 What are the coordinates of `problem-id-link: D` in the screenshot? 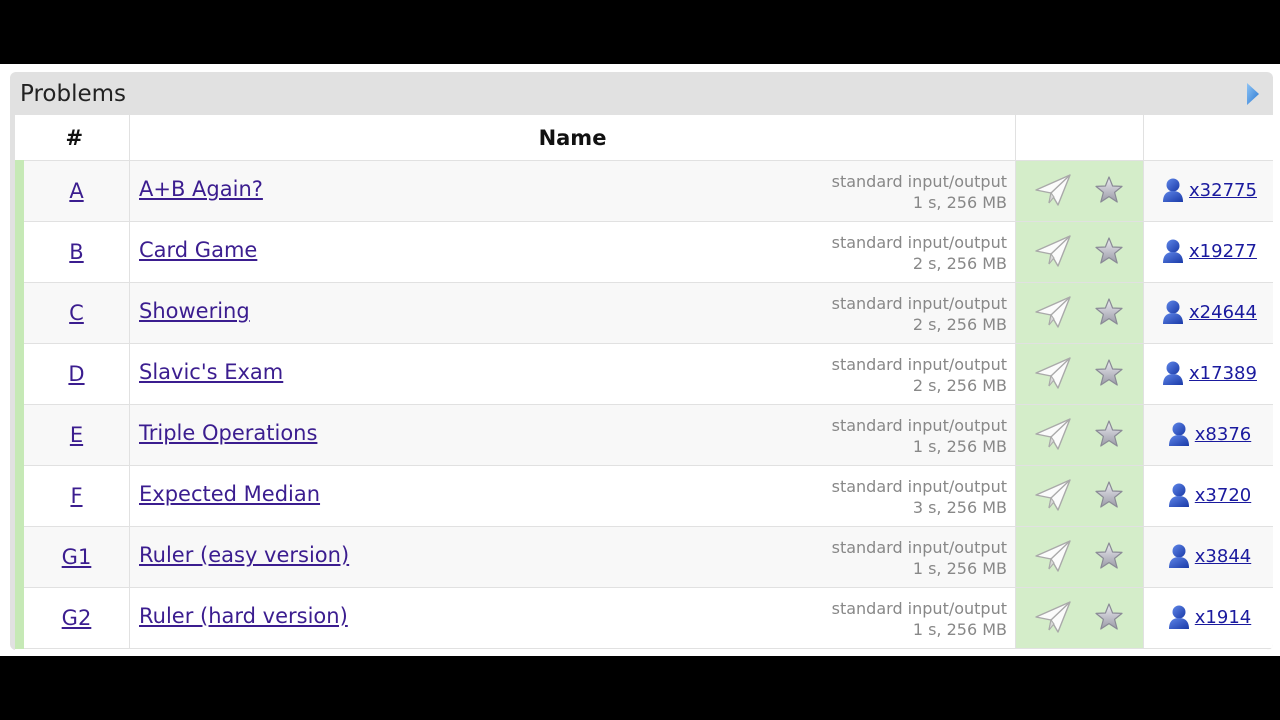 It's located at (76, 374).